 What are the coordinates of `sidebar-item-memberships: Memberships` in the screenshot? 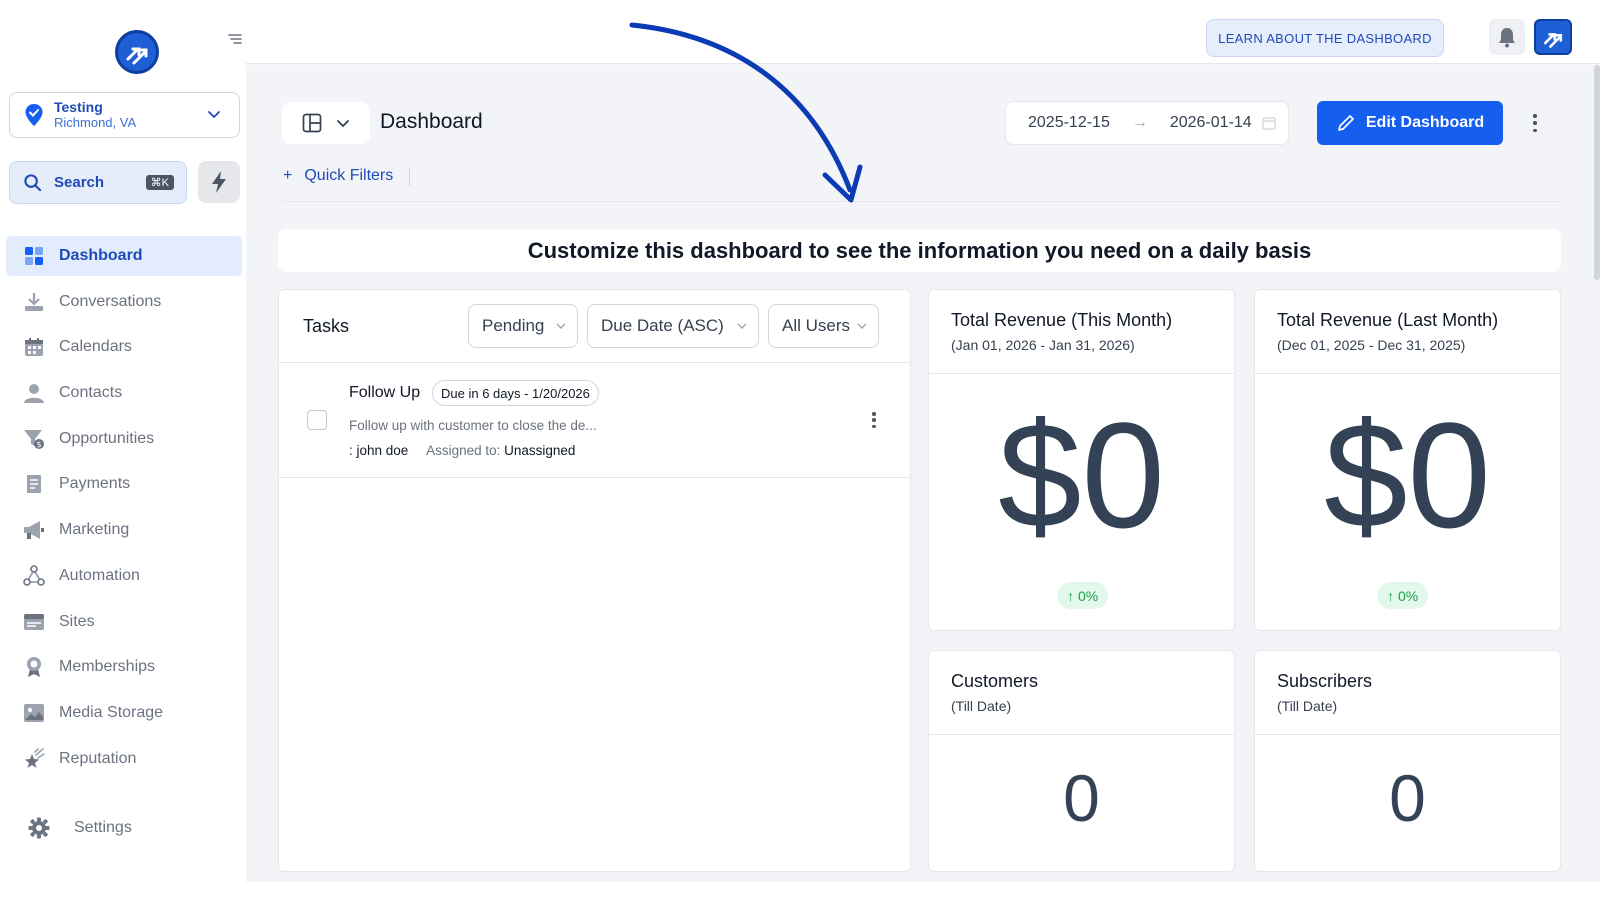 It's located at (124, 667).